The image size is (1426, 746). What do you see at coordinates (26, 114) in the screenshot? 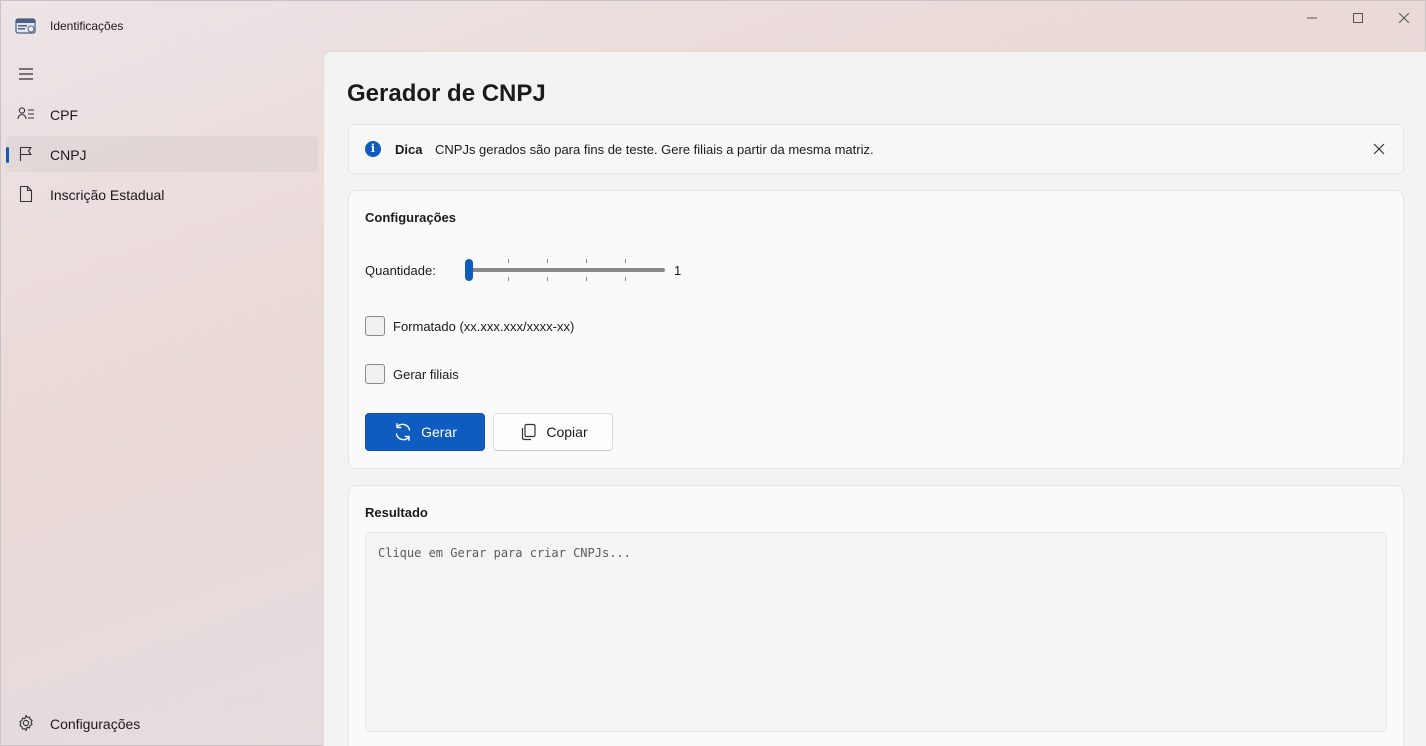
I see `person-list-icon` at bounding box center [26, 114].